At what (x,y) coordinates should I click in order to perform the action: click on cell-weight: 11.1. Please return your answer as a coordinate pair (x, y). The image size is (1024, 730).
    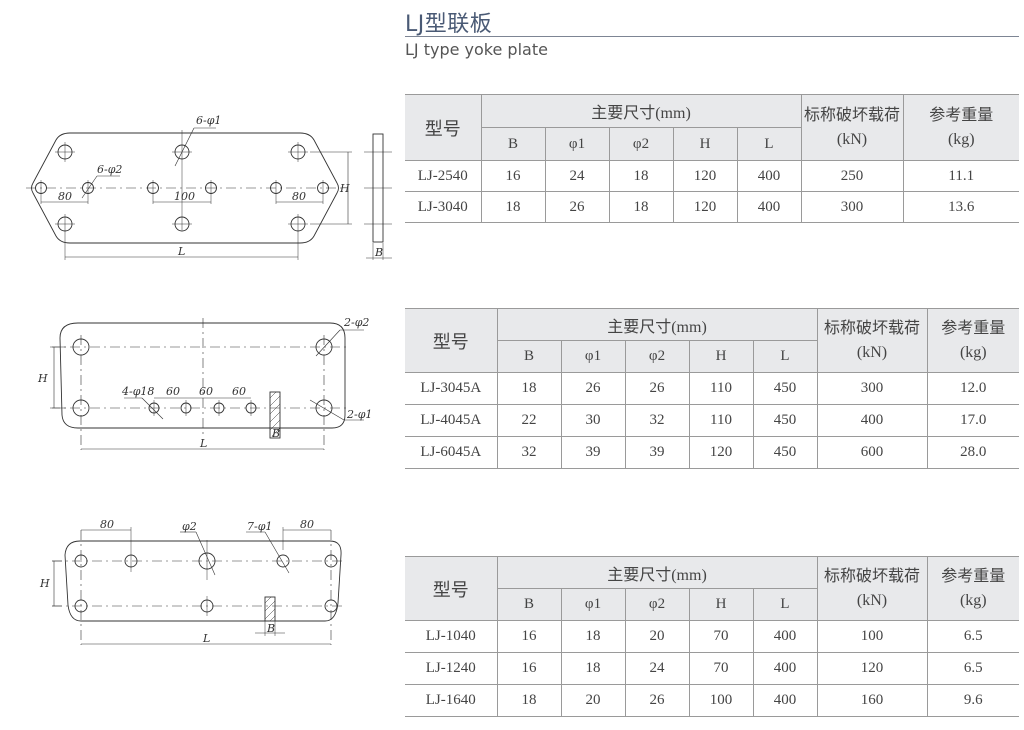
    Looking at the image, I should click on (961, 176).